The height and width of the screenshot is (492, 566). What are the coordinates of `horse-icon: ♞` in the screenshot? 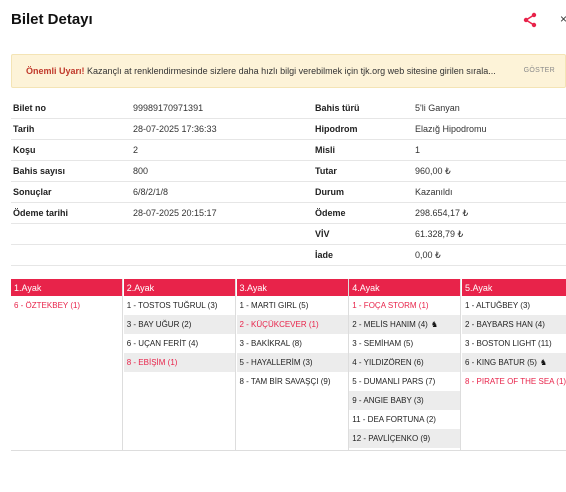 It's located at (543, 362).